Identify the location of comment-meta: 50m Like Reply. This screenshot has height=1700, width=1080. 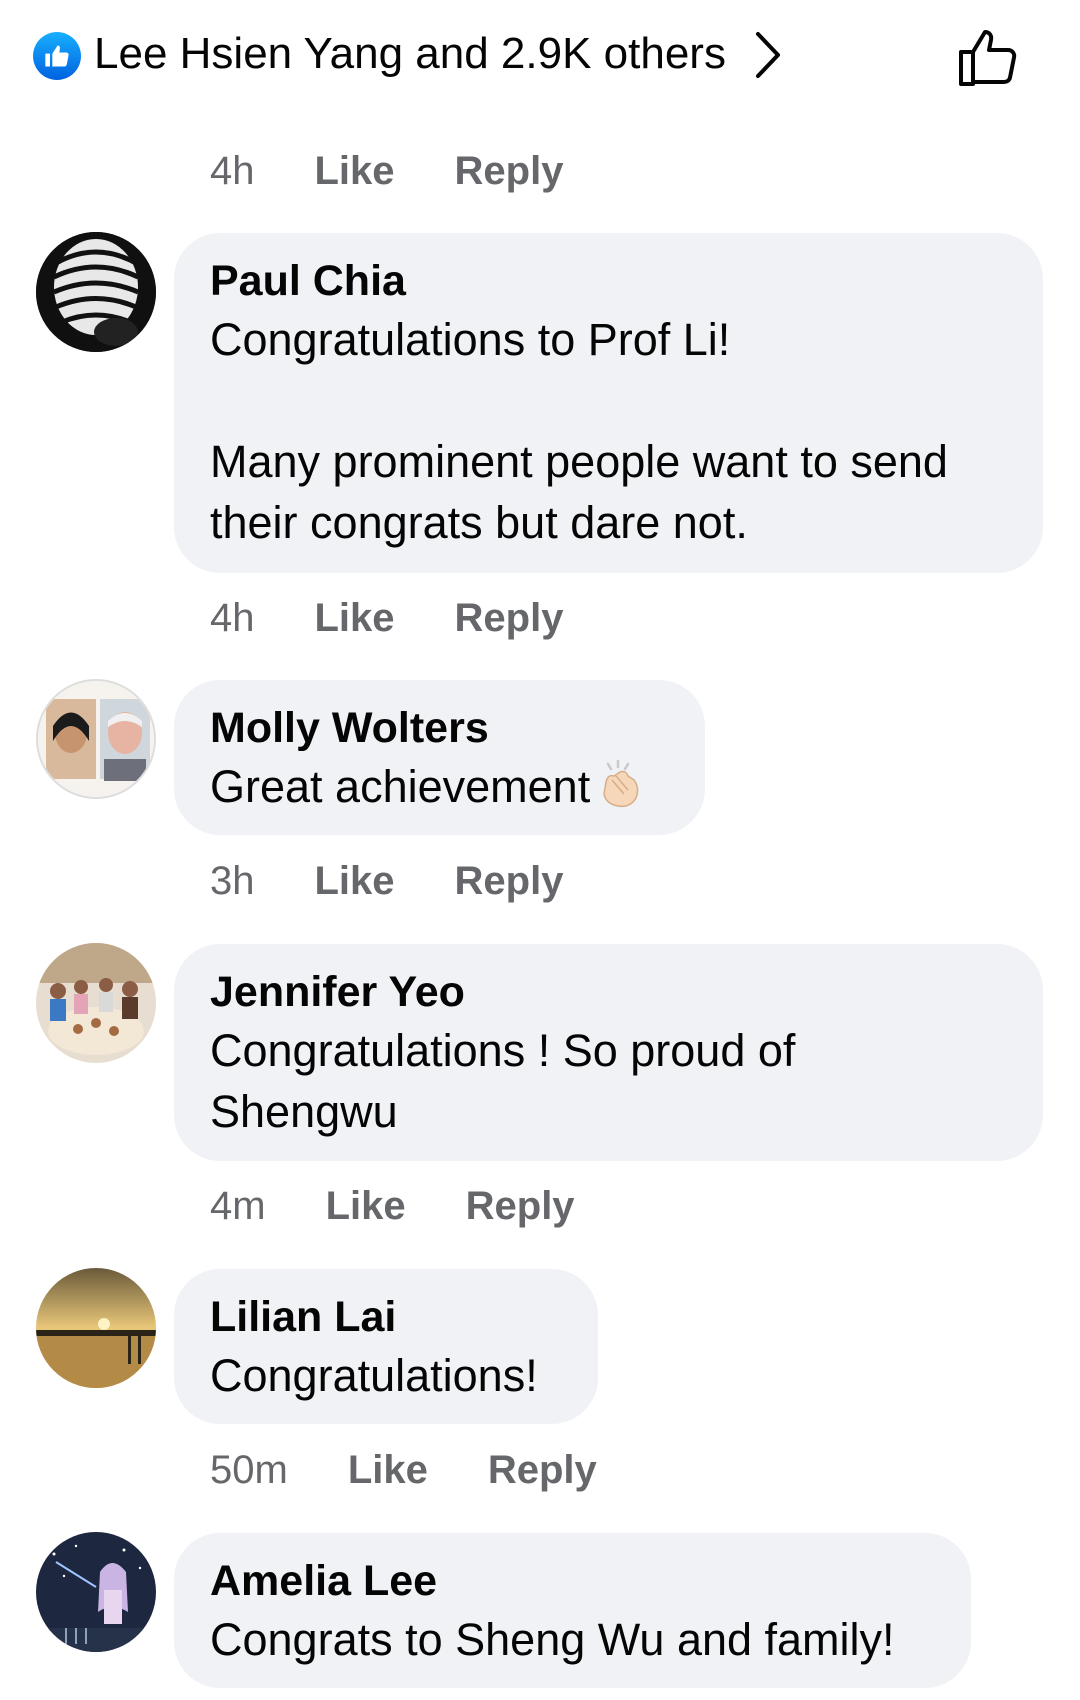
(403, 1470).